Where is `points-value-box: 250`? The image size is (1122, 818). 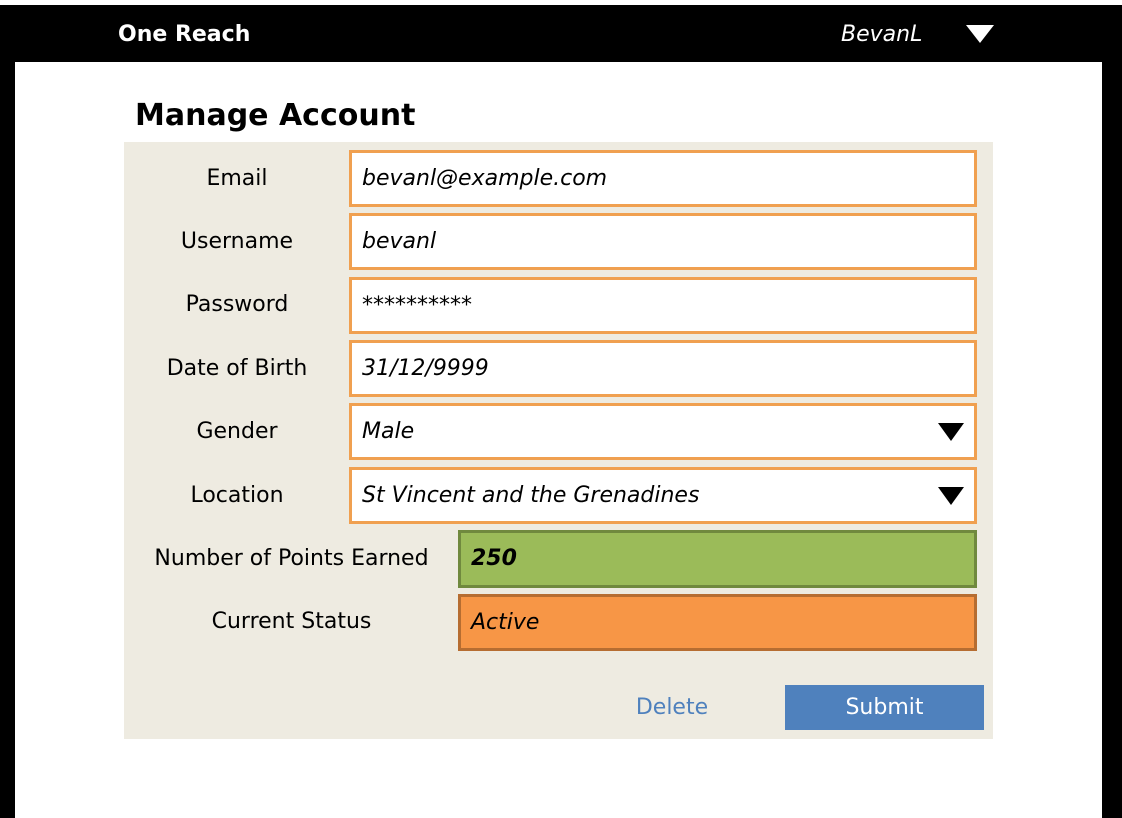 points-value-box: 250 is located at coordinates (717, 559).